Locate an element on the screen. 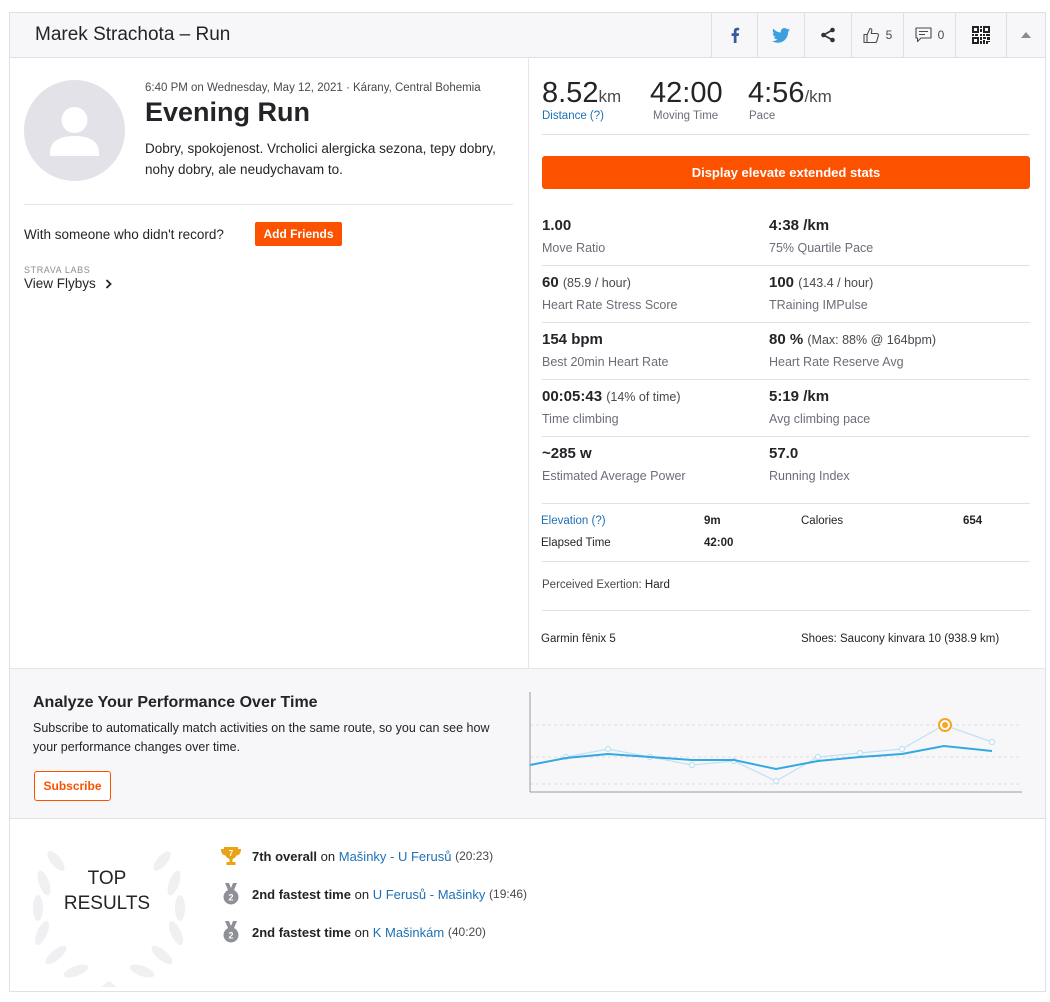 The height and width of the screenshot is (1002, 1050). perceived-exertion-label: Perceived Exertion: is located at coordinates (592, 585).